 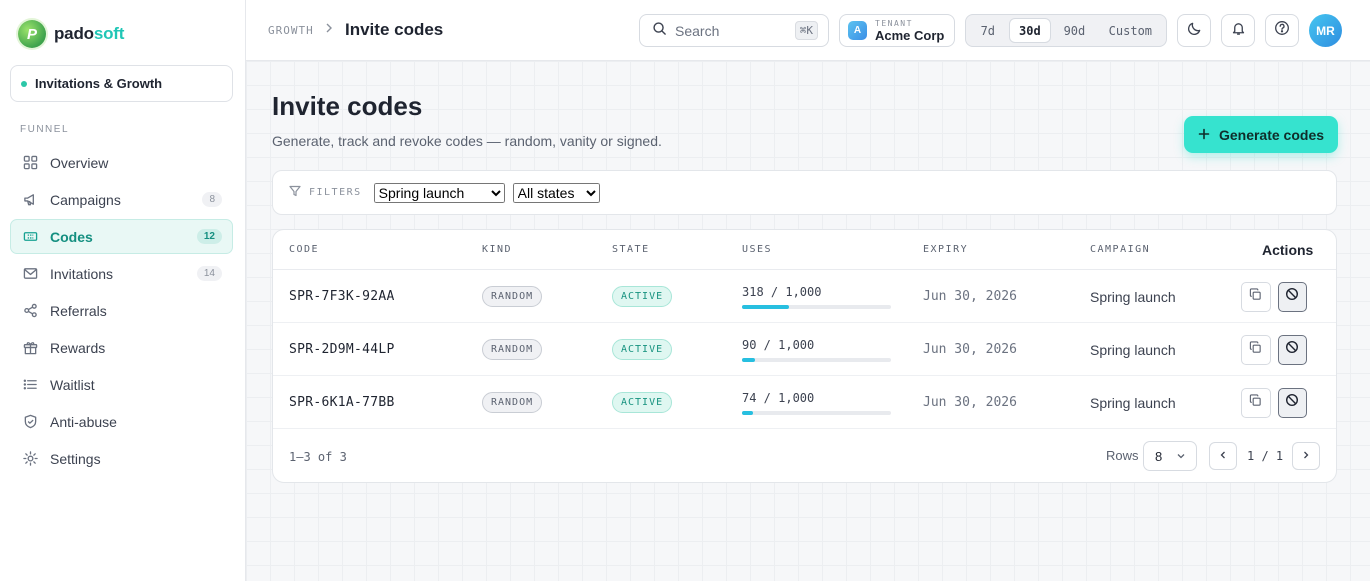 I want to click on sidebar-item-label: Invitations, so click(x=82, y=273).